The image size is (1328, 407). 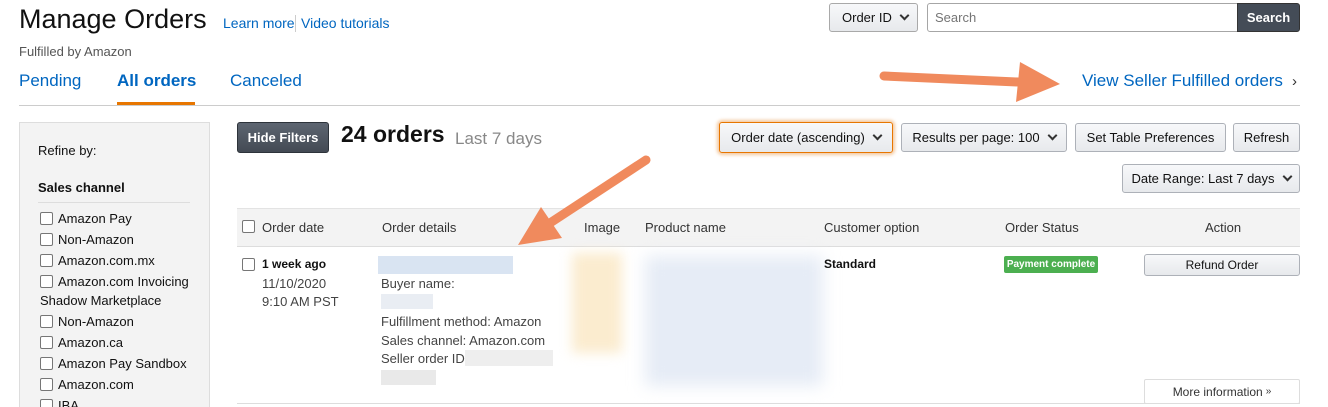 What do you see at coordinates (293, 227) in the screenshot?
I see `column-header-order-date: Order date` at bounding box center [293, 227].